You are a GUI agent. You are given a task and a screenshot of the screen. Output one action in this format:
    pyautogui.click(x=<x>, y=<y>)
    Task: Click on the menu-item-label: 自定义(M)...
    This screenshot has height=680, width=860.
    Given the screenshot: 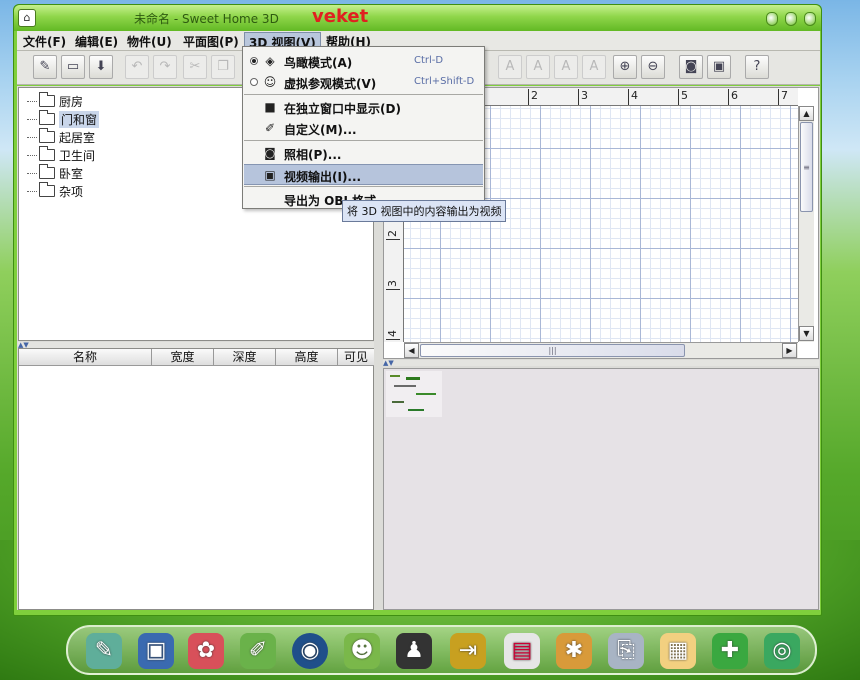 What is the action you would take?
    pyautogui.click(x=320, y=130)
    